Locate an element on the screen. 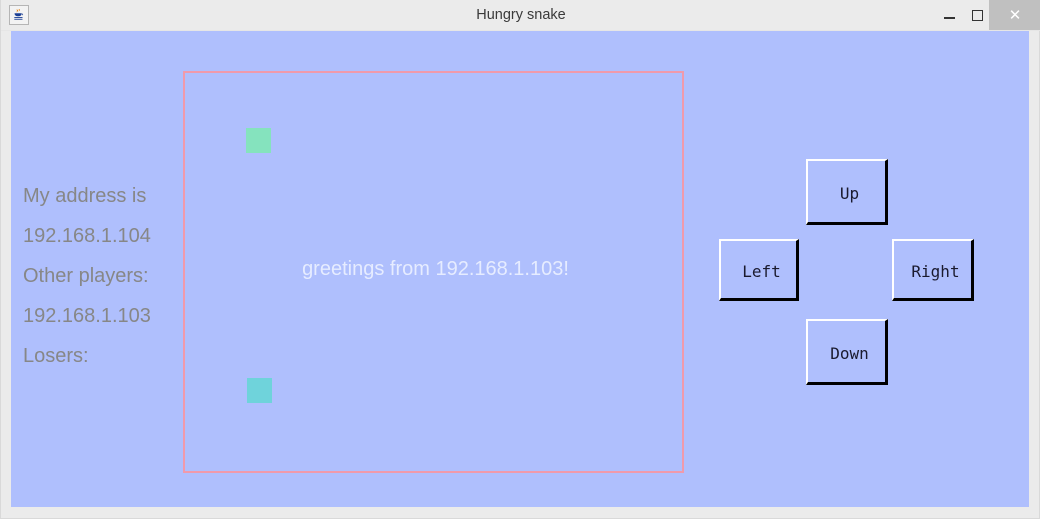  greeting-message: greetings from 192.168.1.103! is located at coordinates (435, 269).